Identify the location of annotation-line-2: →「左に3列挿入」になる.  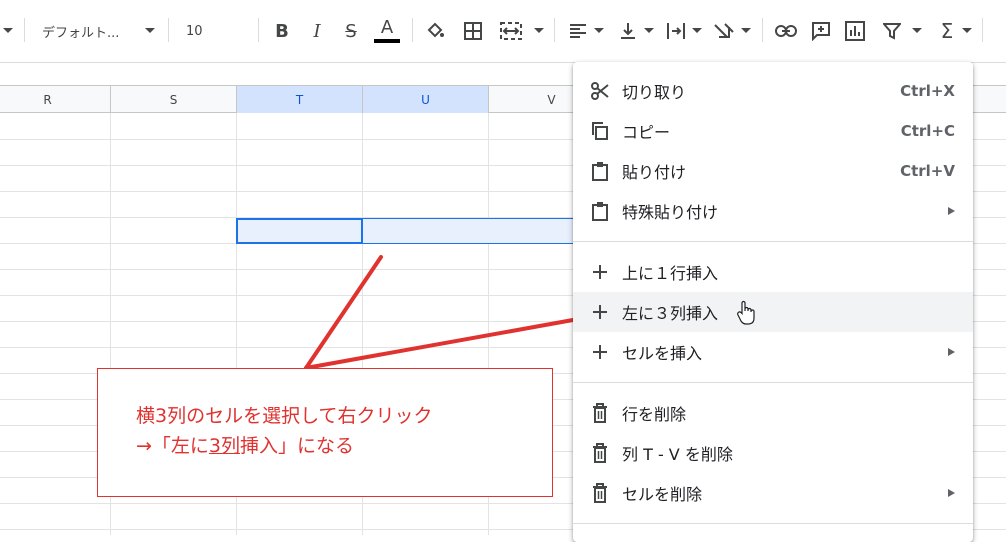
(245, 444).